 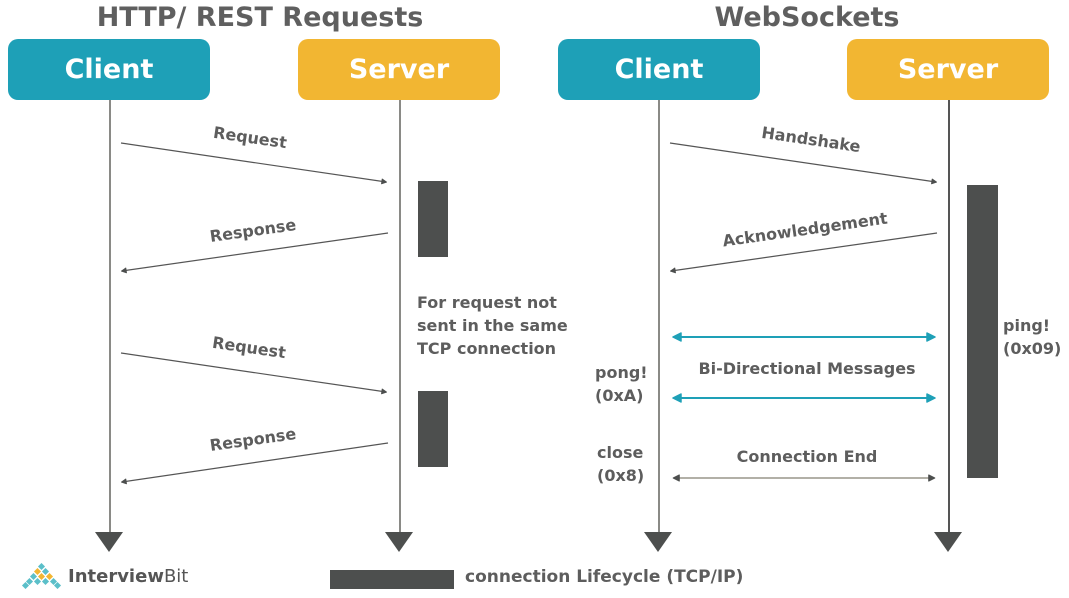 I want to click on ws-handshake-arrow, so click(x=803, y=163).